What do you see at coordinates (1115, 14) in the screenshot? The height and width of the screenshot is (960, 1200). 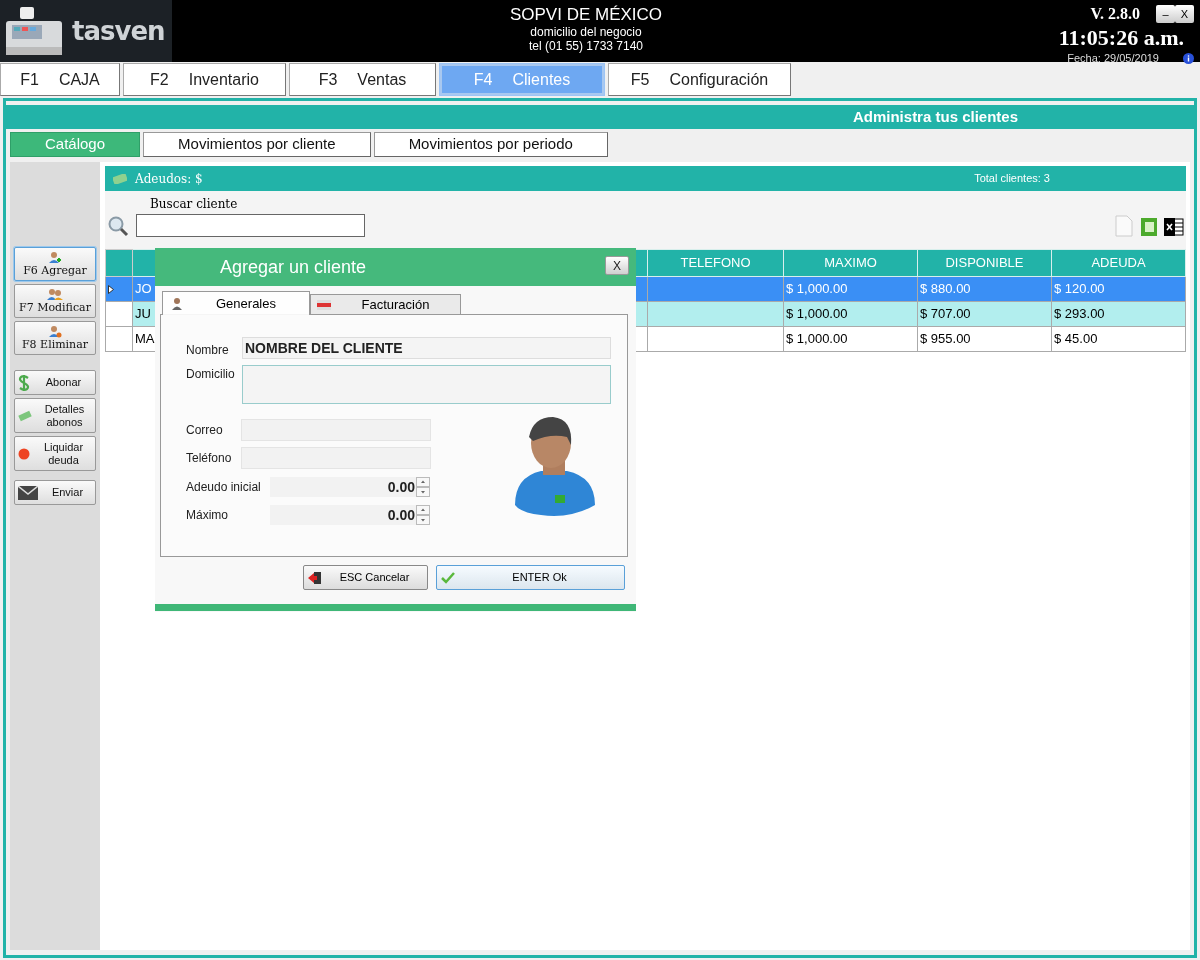 I see `version-label: V. 2.8.0` at bounding box center [1115, 14].